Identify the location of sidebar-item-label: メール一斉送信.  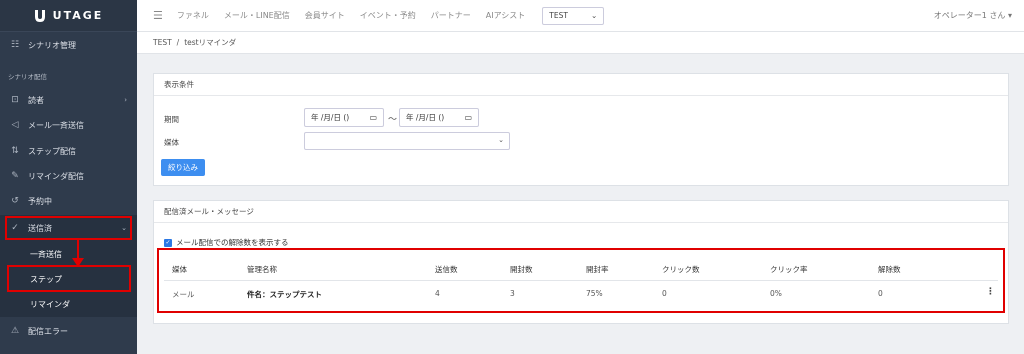
(56, 125).